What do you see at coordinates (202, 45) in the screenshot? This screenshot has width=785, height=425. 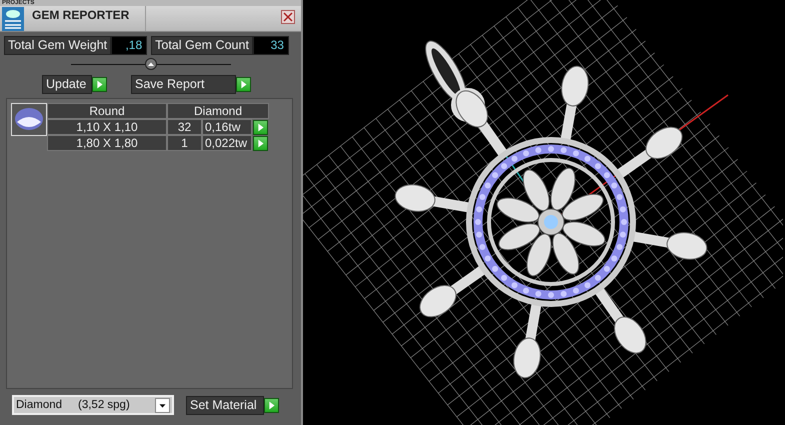 I see `stat-label: Total Gem Count` at bounding box center [202, 45].